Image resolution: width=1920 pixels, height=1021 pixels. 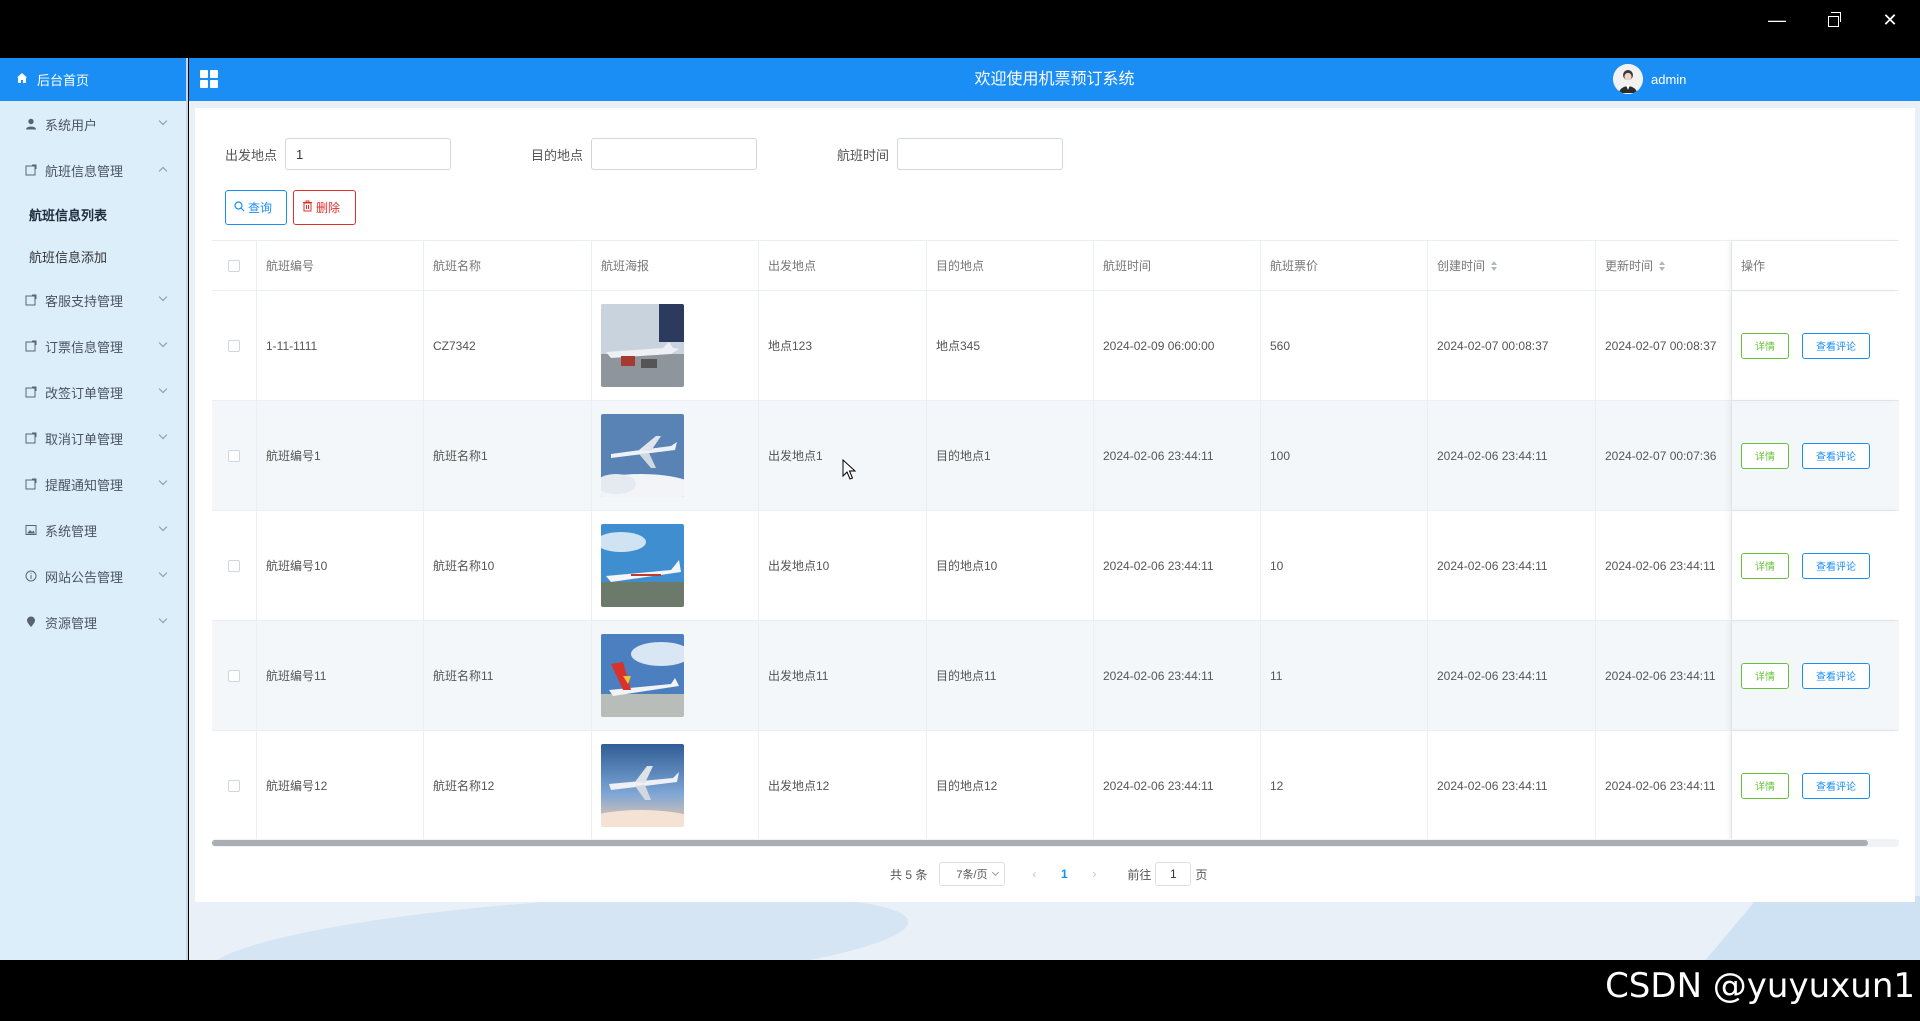 I want to click on page-size-select: 7条/页, so click(x=972, y=874).